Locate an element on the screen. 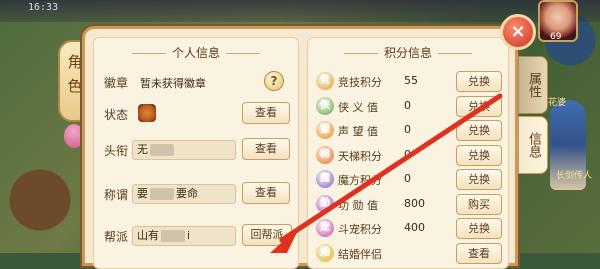  npc-label-2: 长剑传人 is located at coordinates (574, 176).